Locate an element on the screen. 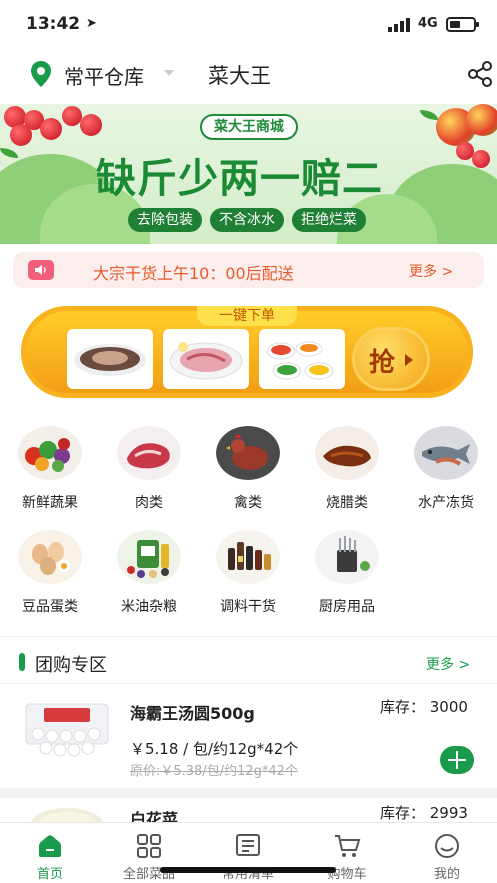 The image size is (497, 883). category-item: 禽类 is located at coordinates (248, 458).